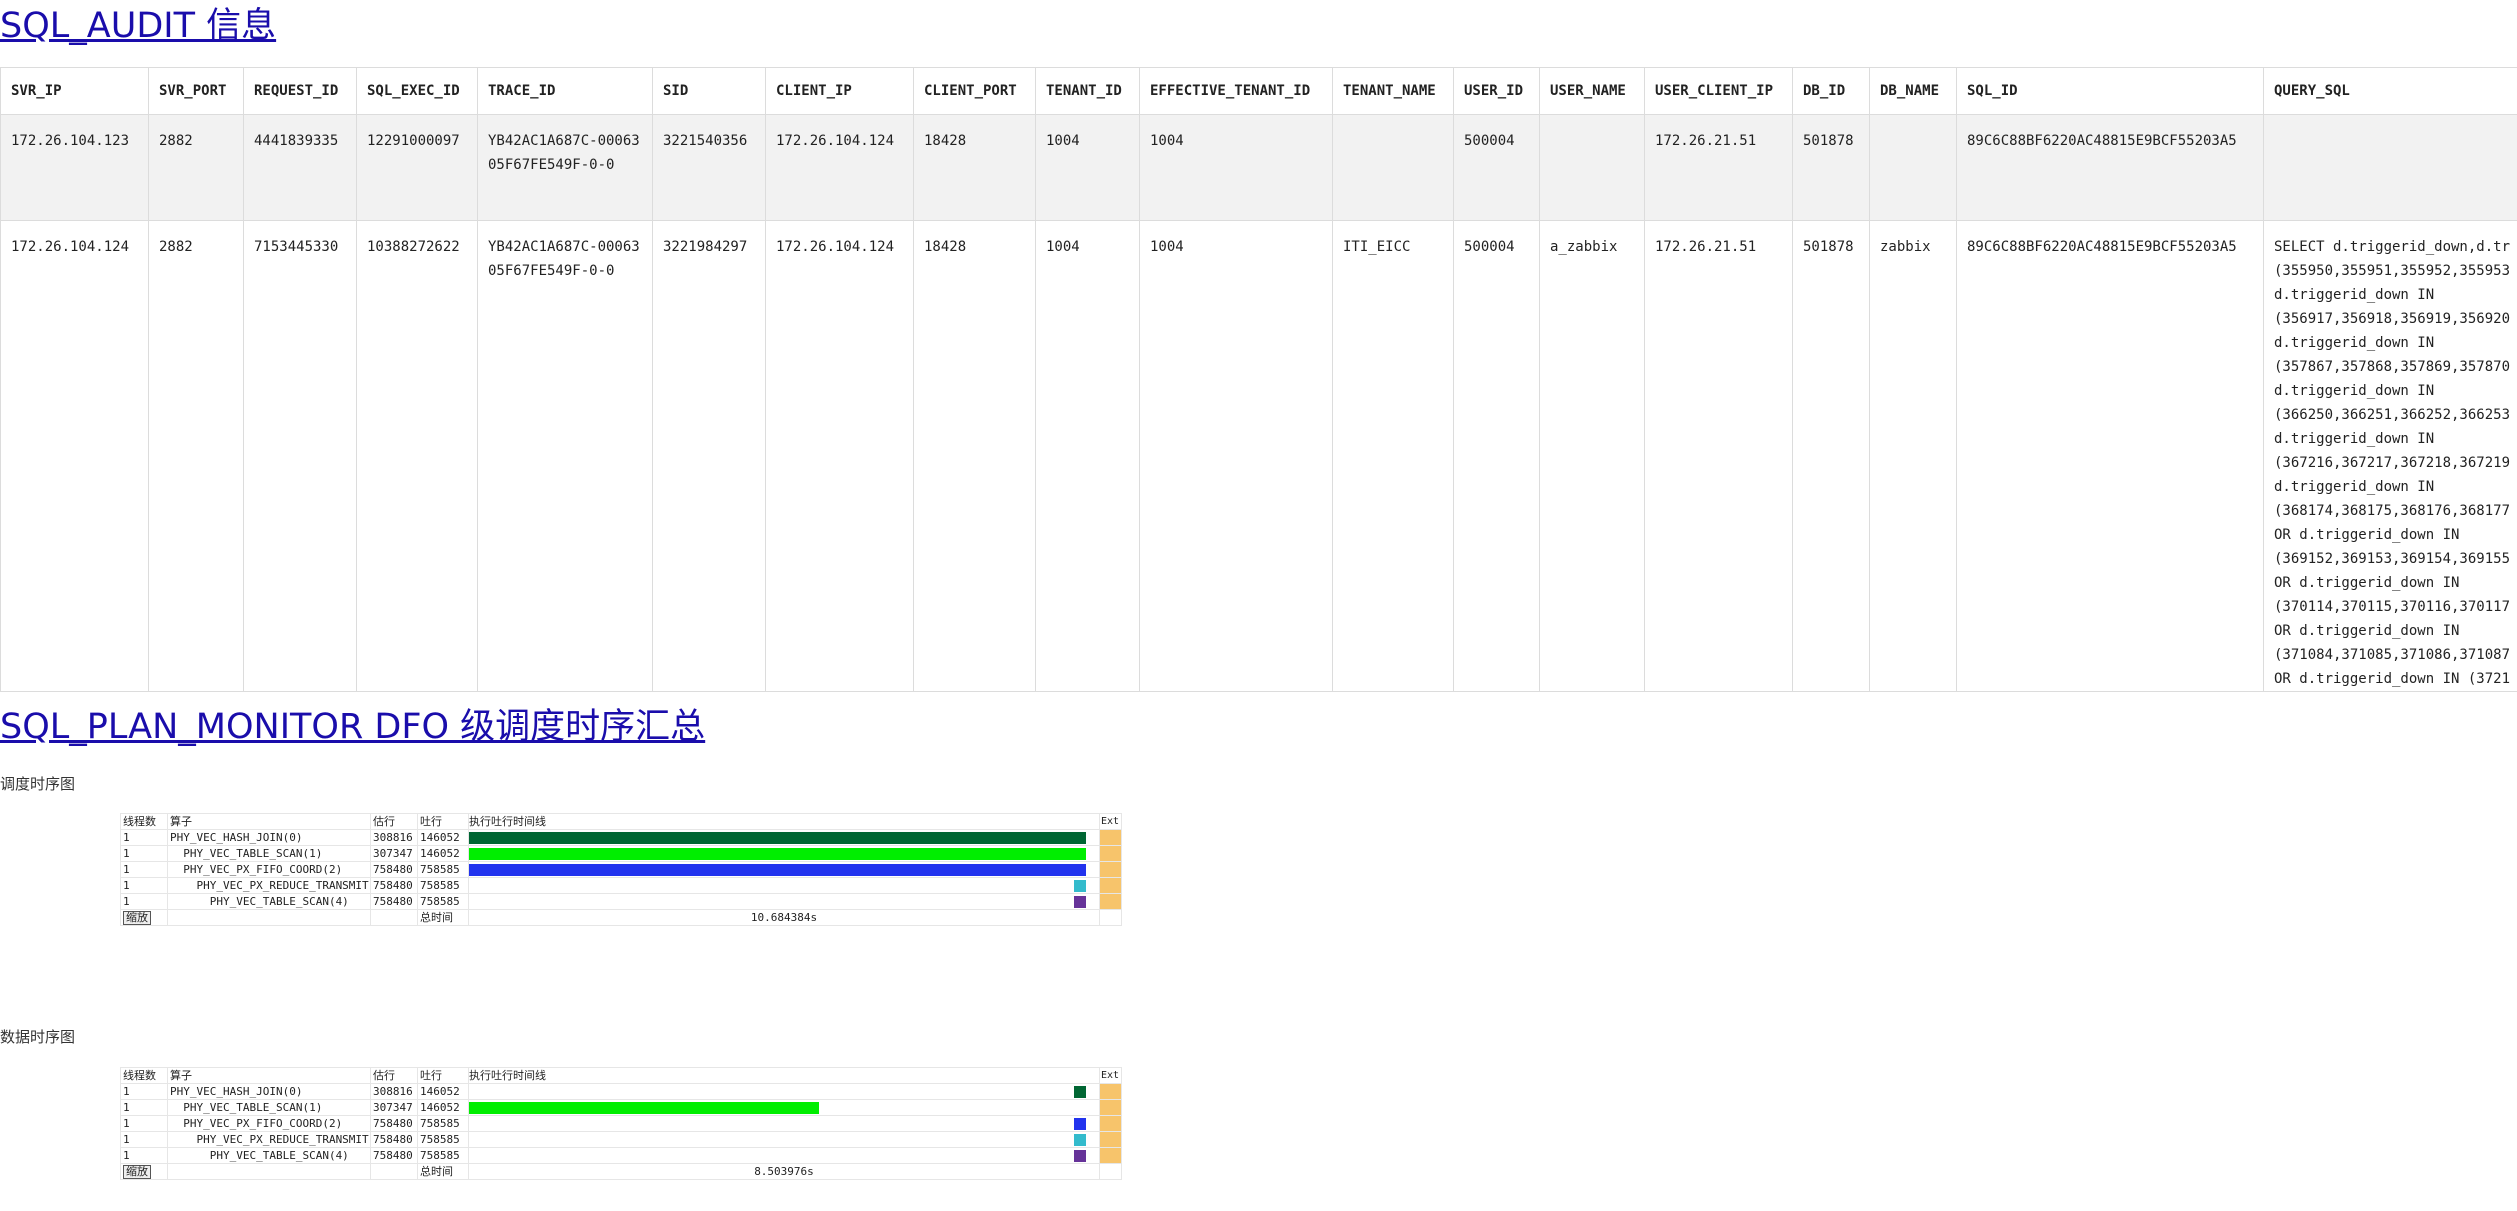  I want to click on cell-request-id: 4441839335, so click(300, 167).